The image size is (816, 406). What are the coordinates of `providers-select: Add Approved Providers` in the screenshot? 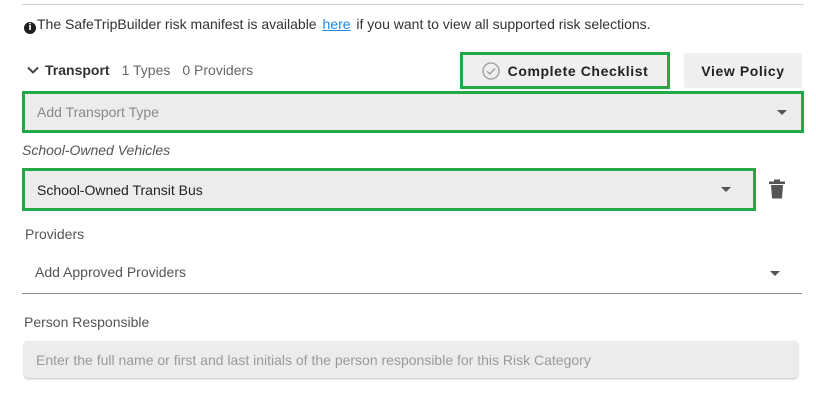 It's located at (412, 275).